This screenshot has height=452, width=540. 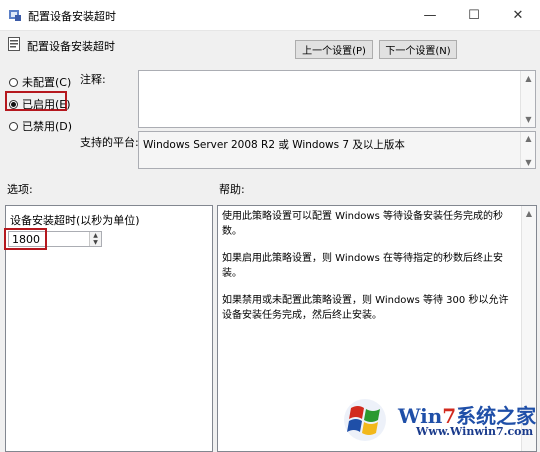 I want to click on help-label: 帮助:, so click(x=232, y=189).